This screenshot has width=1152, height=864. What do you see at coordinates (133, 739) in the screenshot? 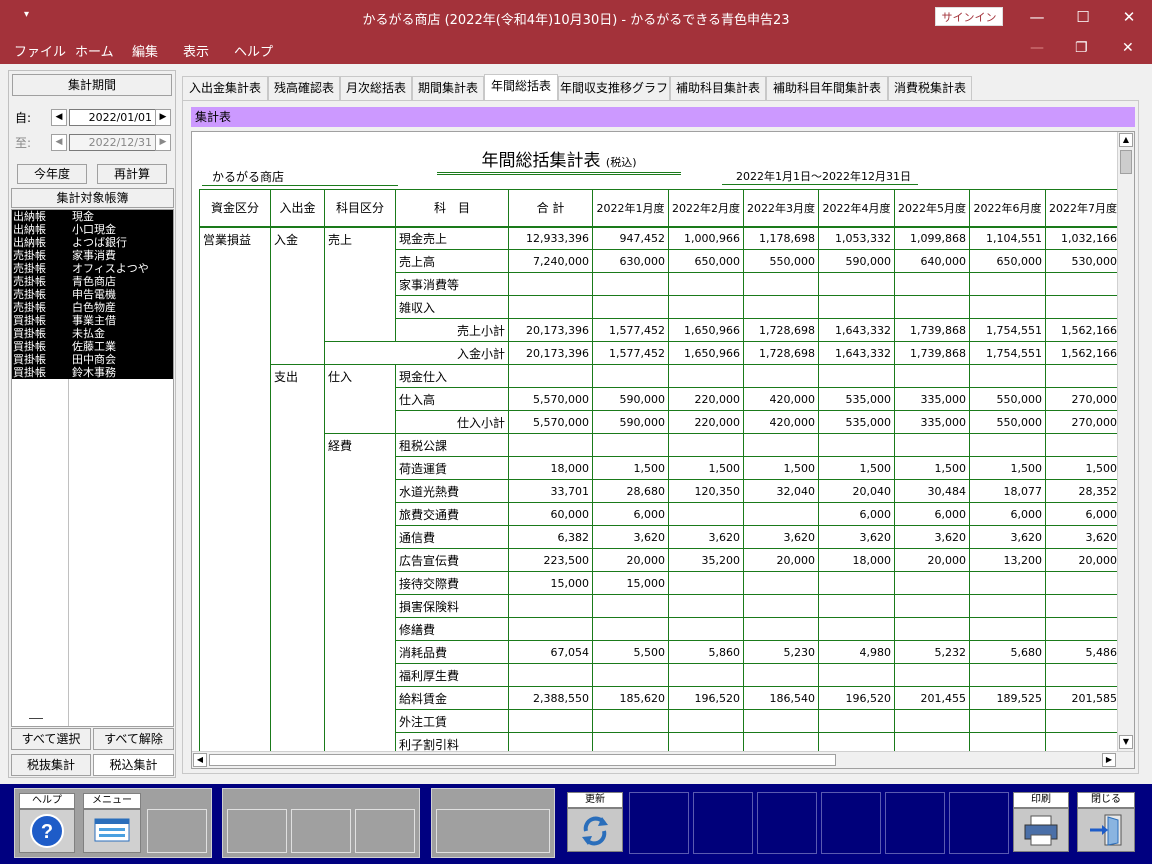
I see `deselect-all-button: すべて解除` at bounding box center [133, 739].